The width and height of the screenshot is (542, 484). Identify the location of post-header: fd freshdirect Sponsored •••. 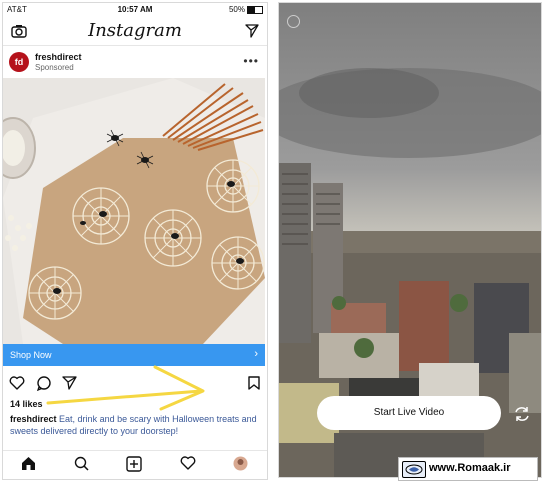
(135, 62).